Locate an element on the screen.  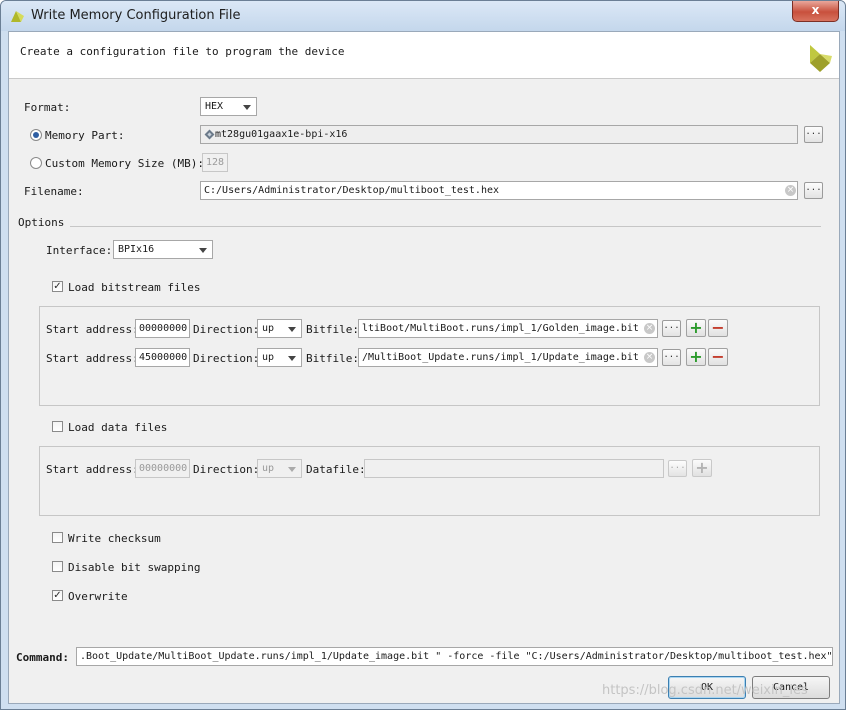
radio-selected-dot is located at coordinates (36, 135).